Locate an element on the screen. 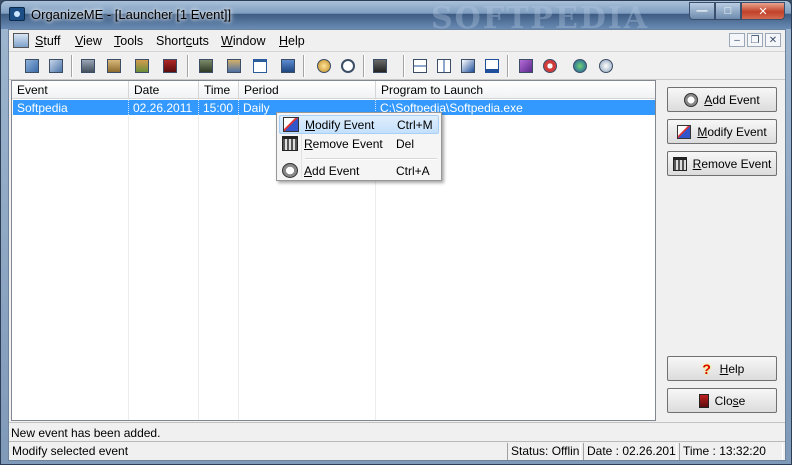 The width and height of the screenshot is (792, 465). toolbar-button-help-topics is located at coordinates (550, 66).